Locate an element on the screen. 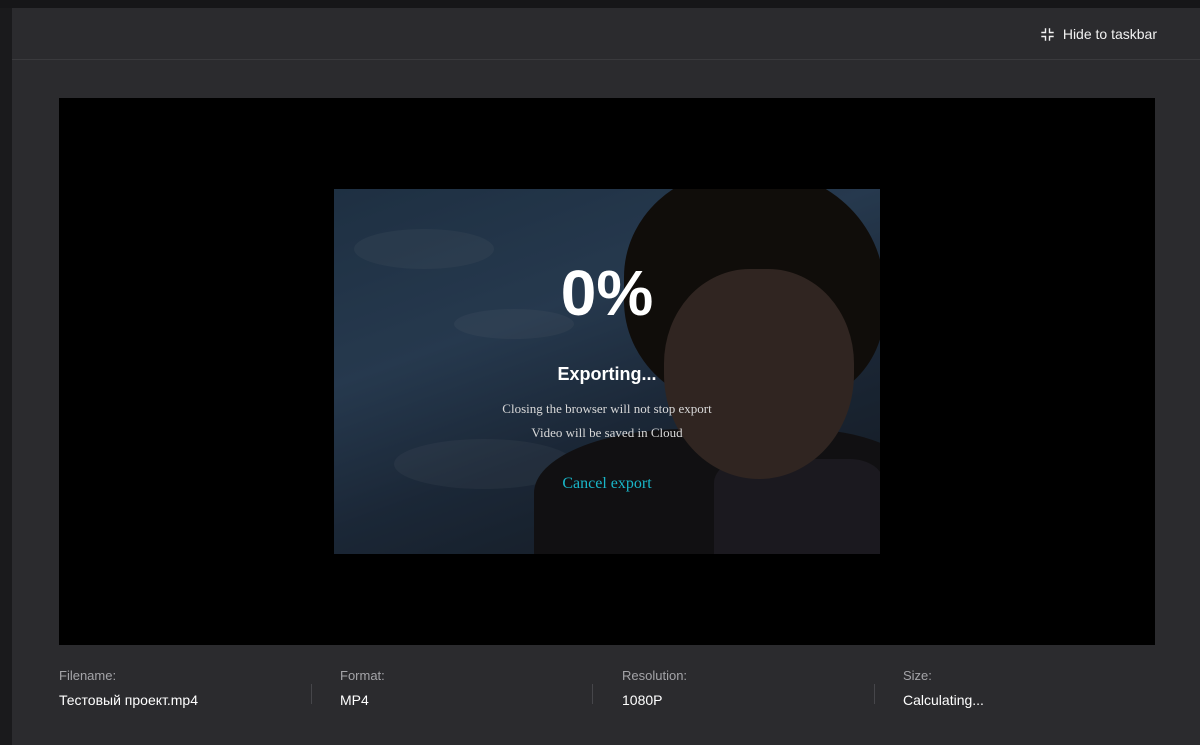 The image size is (1200, 745). export-dialog-header: Hide to taskbar is located at coordinates (606, 34).